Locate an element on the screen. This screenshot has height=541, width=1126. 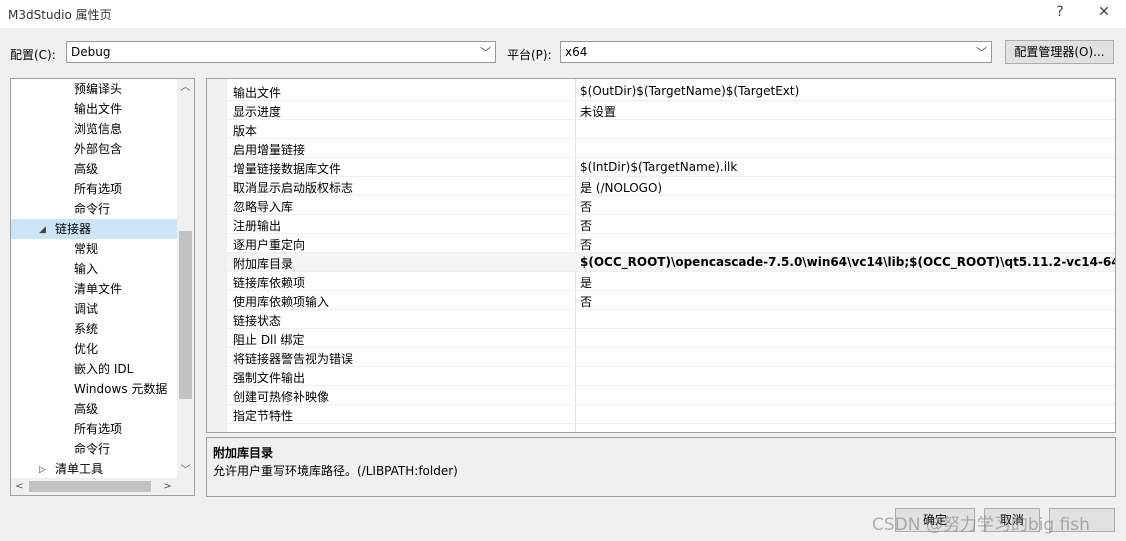
platform-label: 平台(P): is located at coordinates (529, 55).